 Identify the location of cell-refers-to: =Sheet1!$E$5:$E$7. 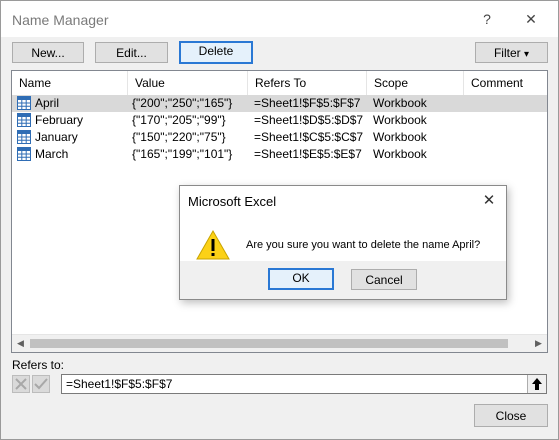
(308, 154).